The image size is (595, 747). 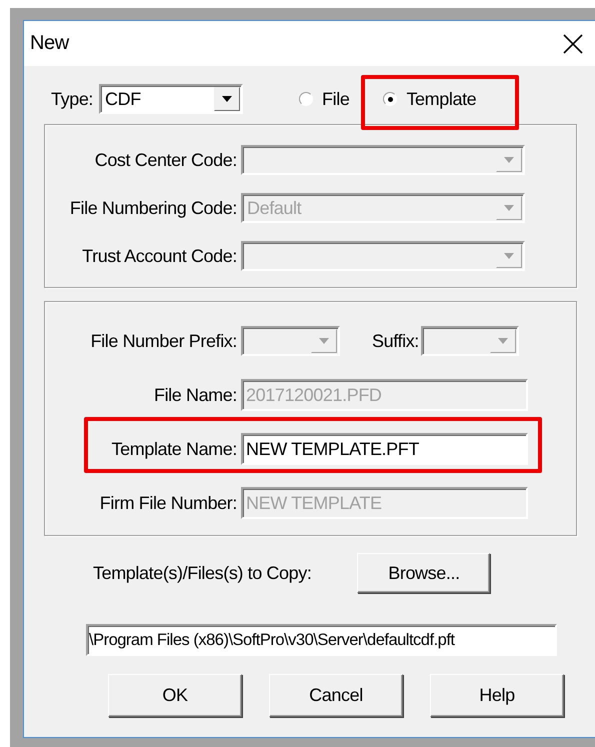 What do you see at coordinates (384, 449) in the screenshot?
I see `text-field: NEW TEMPLATE.PFT` at bounding box center [384, 449].